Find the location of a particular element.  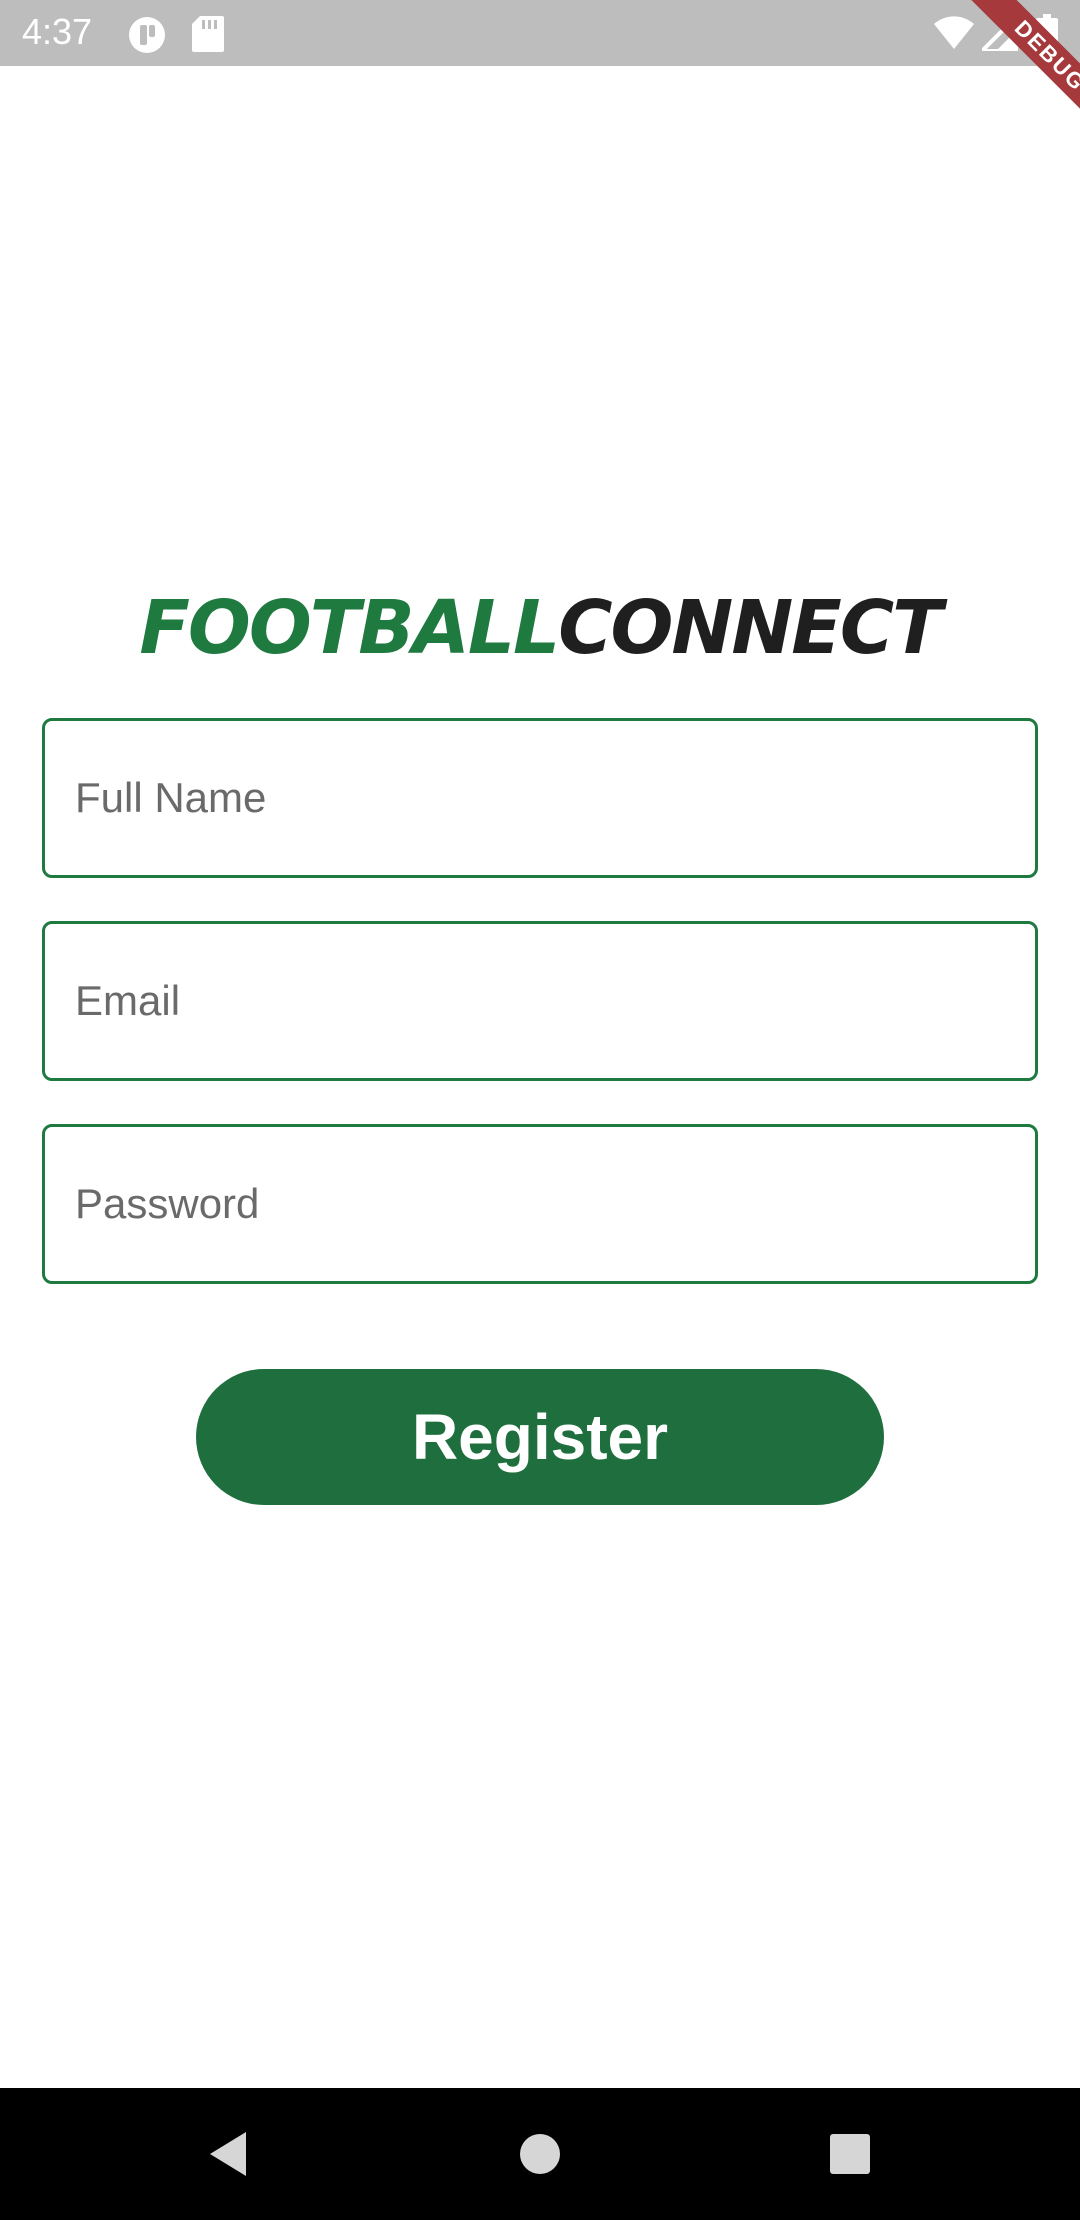

recents-icon is located at coordinates (850, 2154).